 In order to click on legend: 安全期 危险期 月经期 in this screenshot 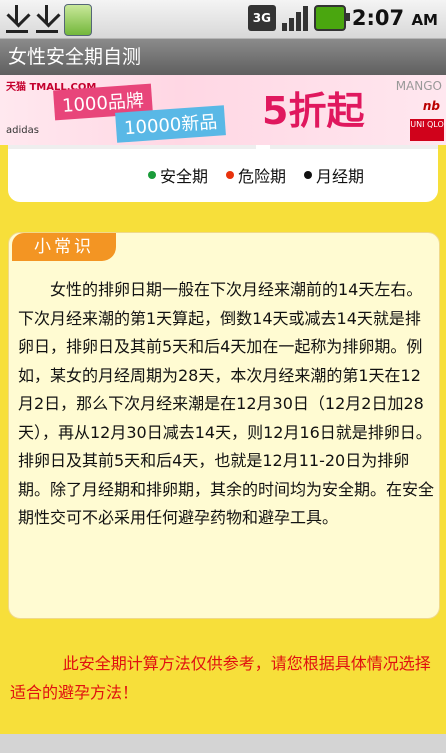, I will do `click(256, 175)`.